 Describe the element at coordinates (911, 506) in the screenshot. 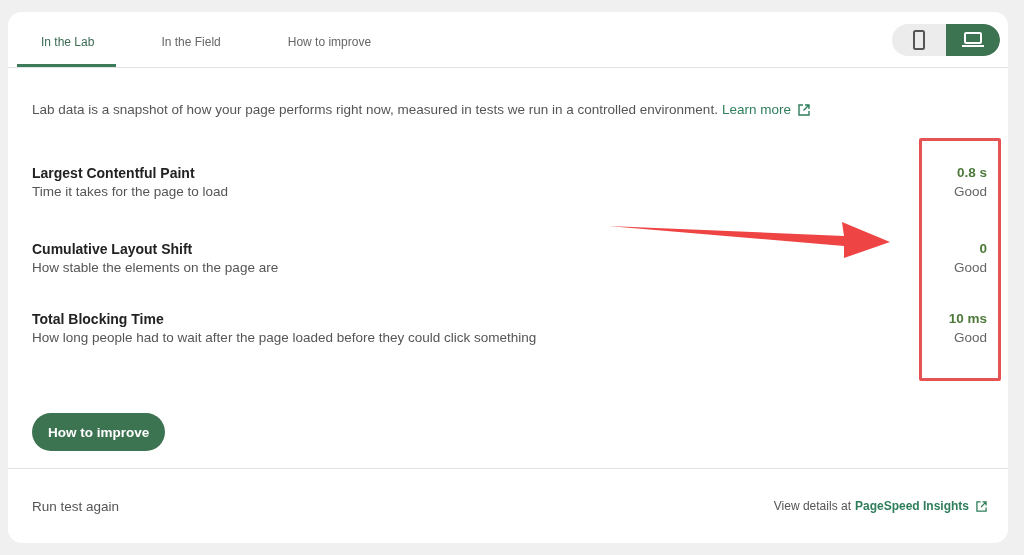

I see `pagespeed-insights-link: PageSpeed Insights` at that location.